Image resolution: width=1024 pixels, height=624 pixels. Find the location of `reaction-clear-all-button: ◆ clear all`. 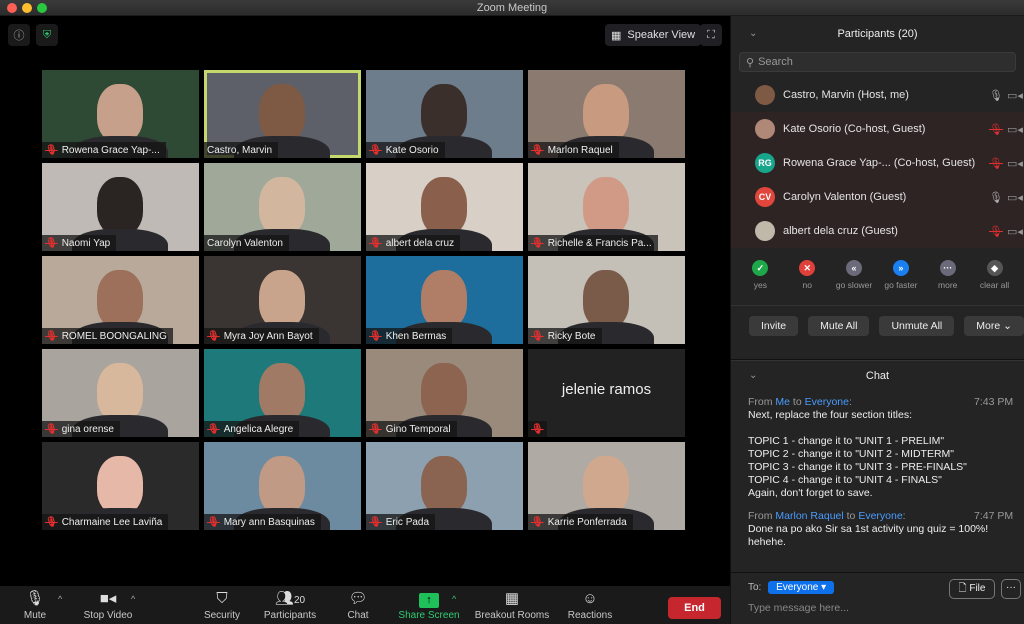

reaction-clear-all-button: ◆ clear all is located at coordinates (995, 282).